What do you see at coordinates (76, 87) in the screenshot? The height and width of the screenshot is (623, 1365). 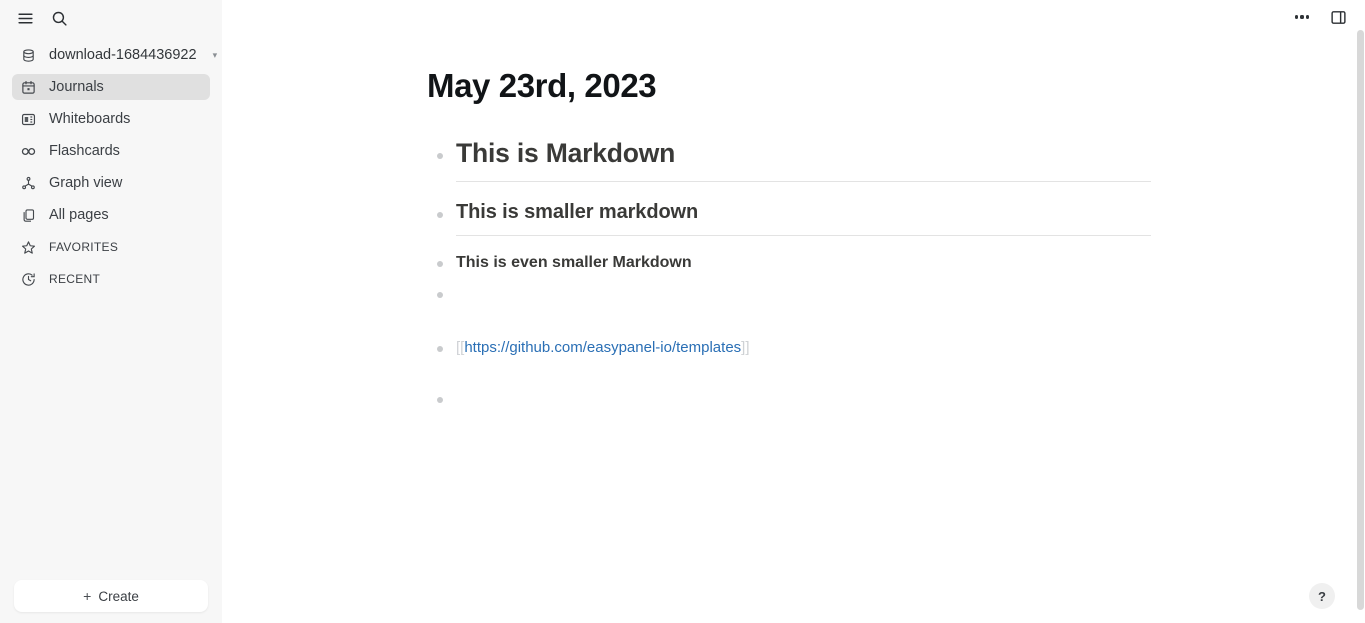 I see `sidebar-item-label: Journals` at bounding box center [76, 87].